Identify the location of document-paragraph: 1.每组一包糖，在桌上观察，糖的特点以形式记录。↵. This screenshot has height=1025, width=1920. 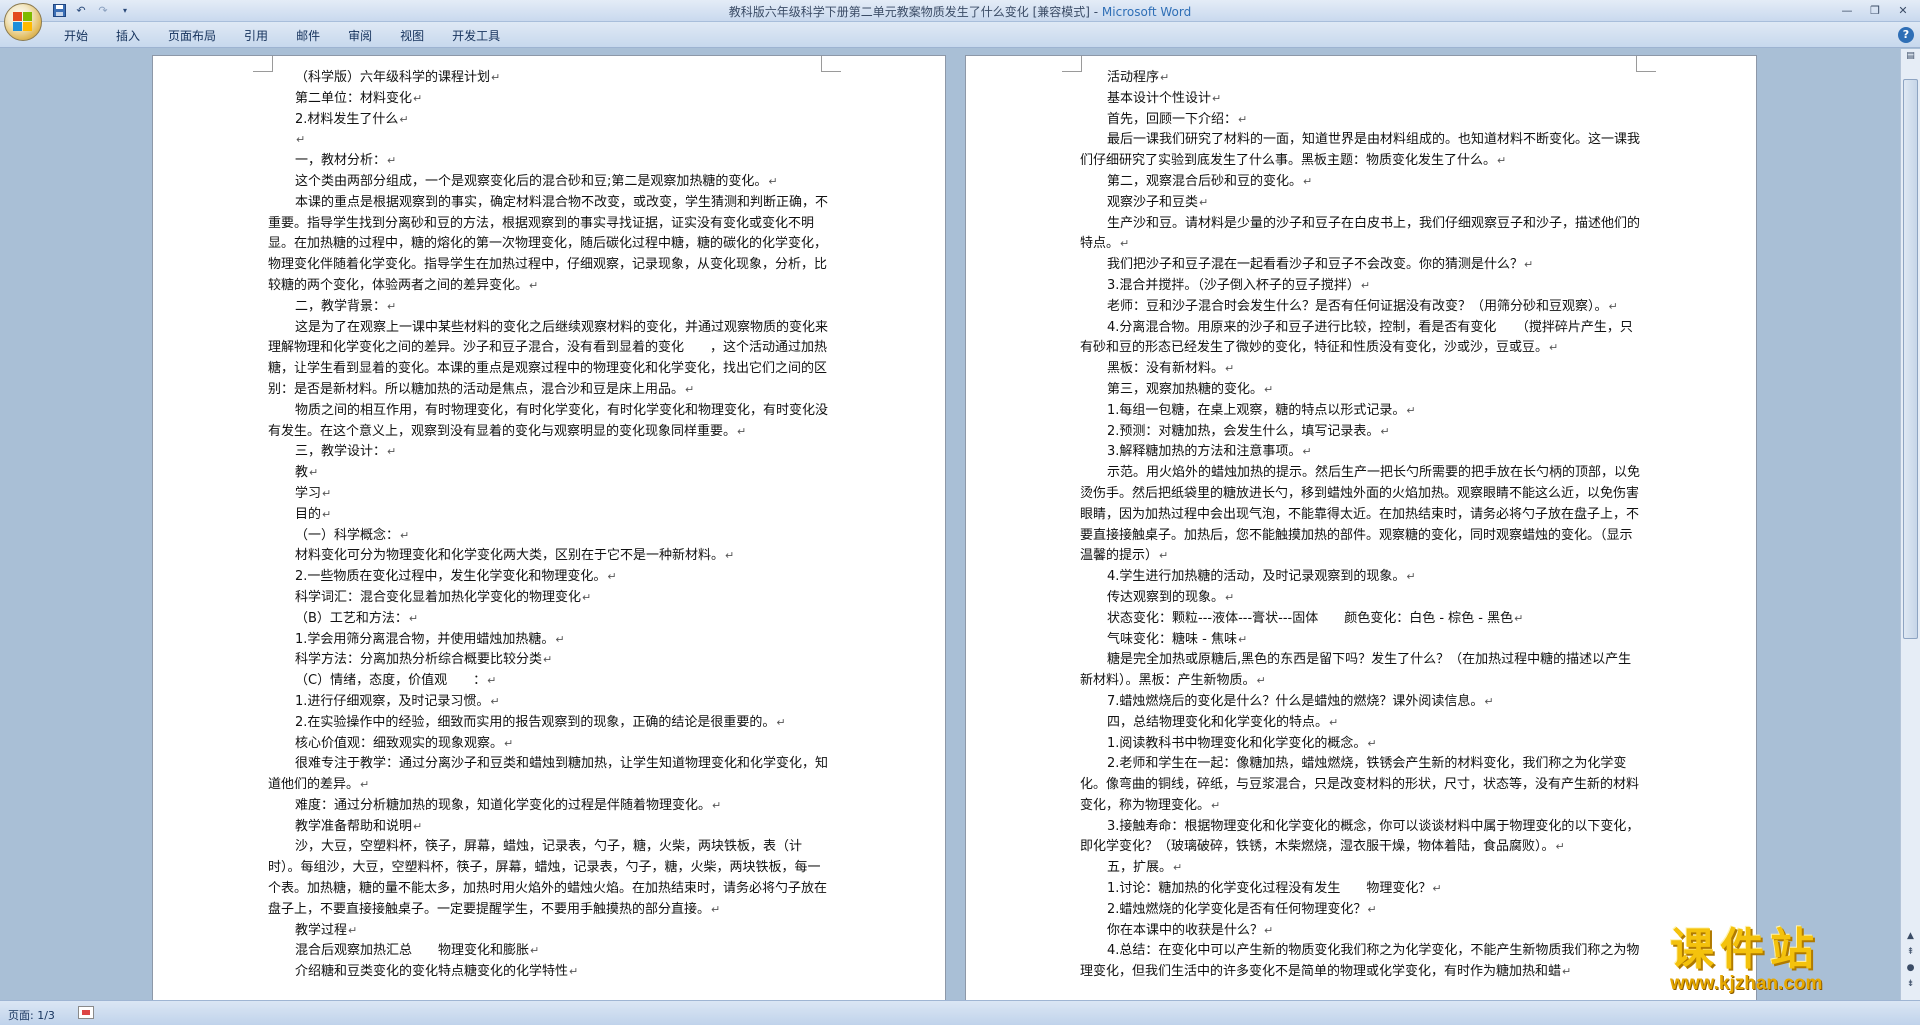
(1361, 411).